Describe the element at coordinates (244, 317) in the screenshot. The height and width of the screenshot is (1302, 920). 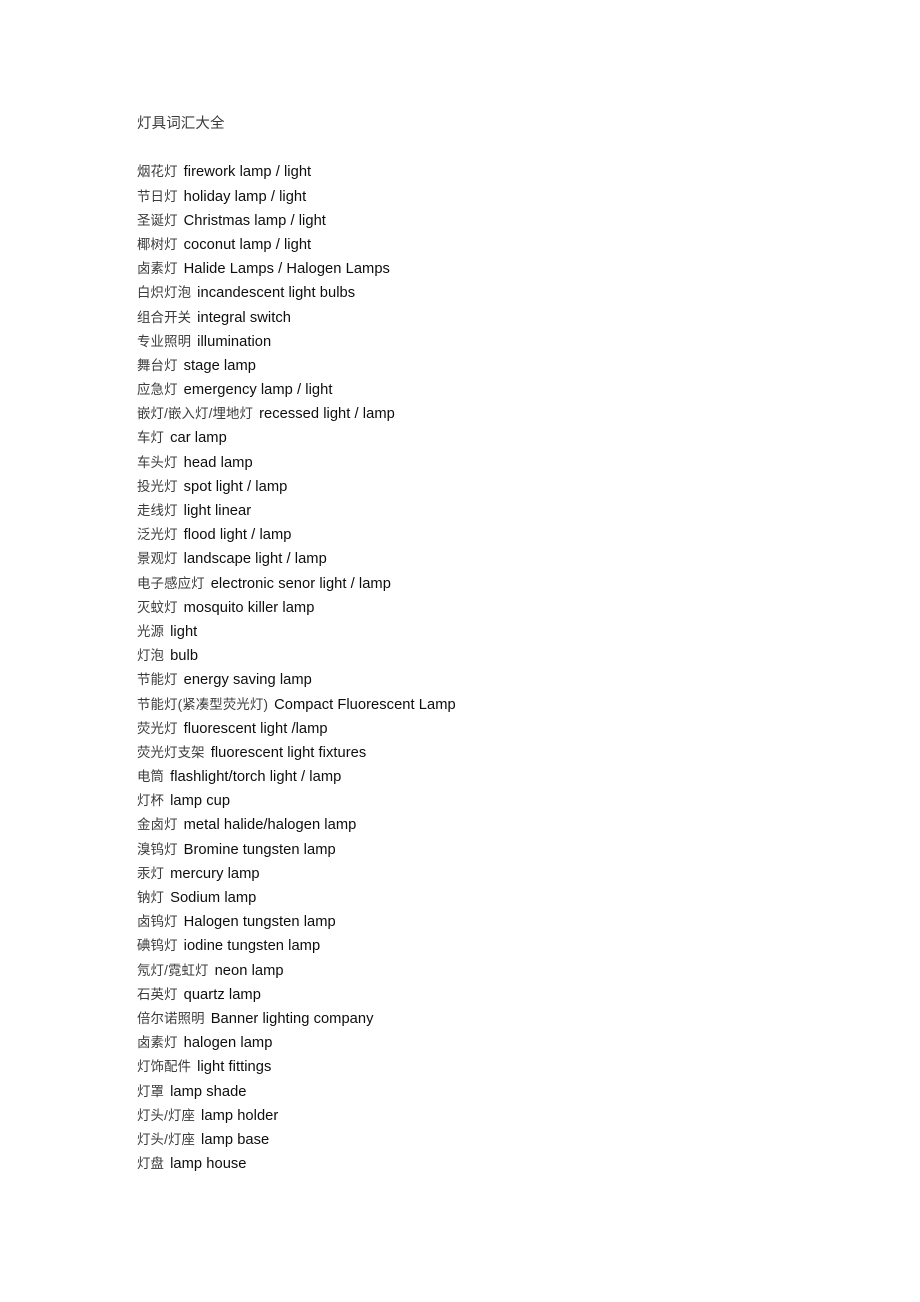
I see `entry-term-english: integral switch` at that location.